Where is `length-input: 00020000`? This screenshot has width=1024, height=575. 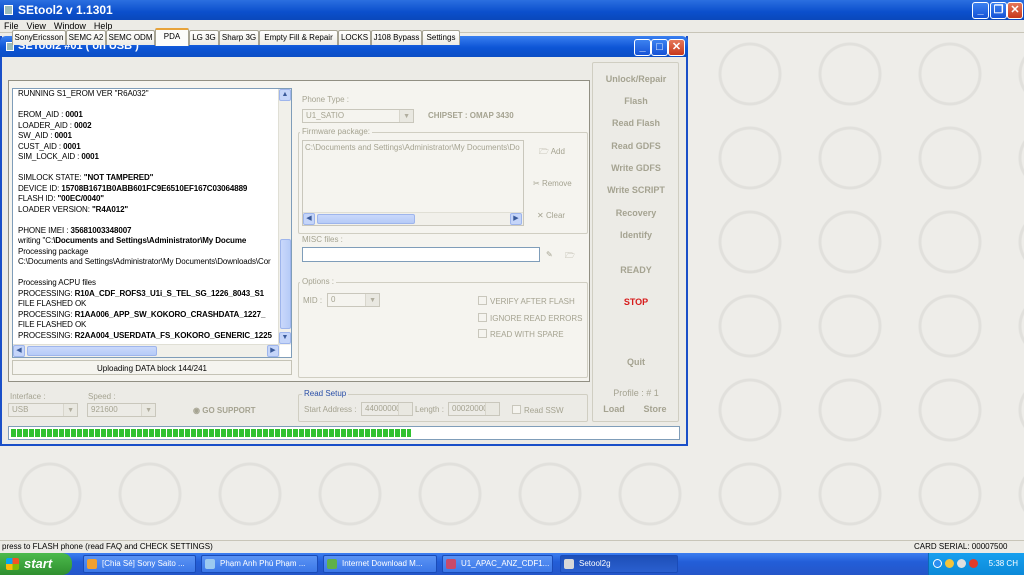
length-input: 00020000 is located at coordinates (474, 409).